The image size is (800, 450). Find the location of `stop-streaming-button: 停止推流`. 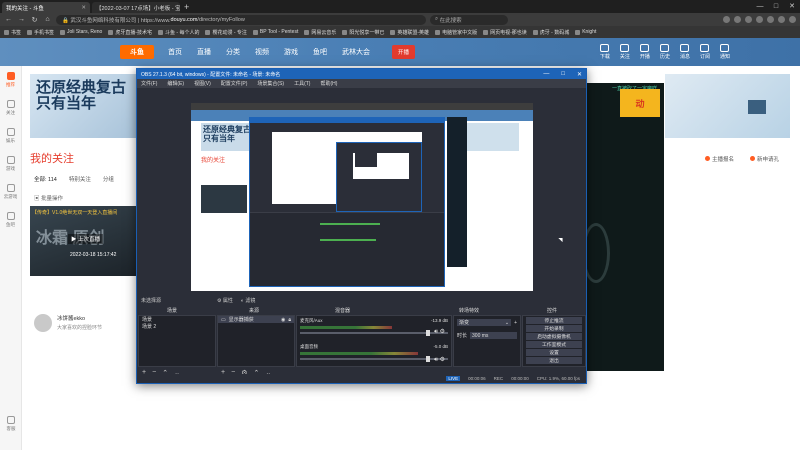

stop-streaming-button: 停止推流 is located at coordinates (554, 320).